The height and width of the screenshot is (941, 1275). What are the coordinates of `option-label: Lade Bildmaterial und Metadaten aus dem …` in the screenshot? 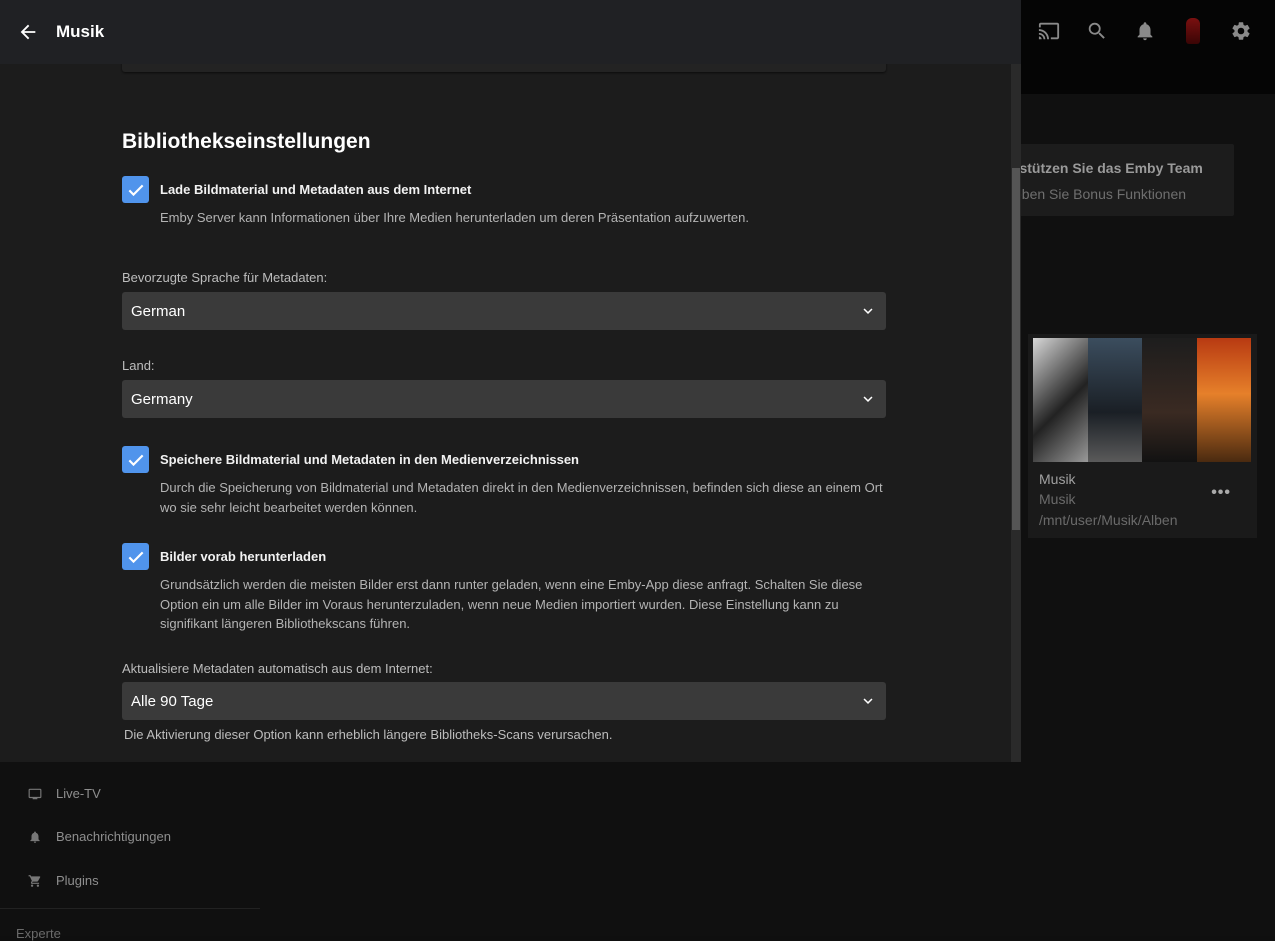 It's located at (316, 189).